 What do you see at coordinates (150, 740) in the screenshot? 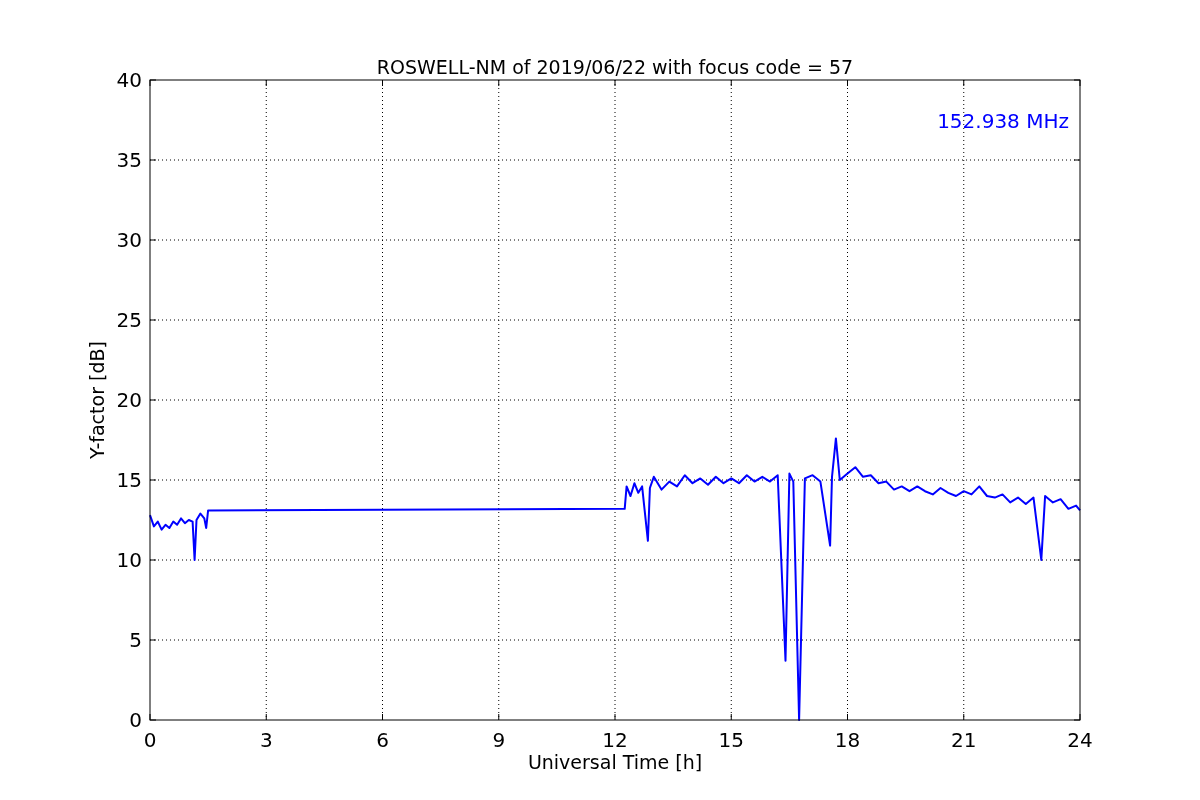
I see `x-tick-label: 0` at bounding box center [150, 740].